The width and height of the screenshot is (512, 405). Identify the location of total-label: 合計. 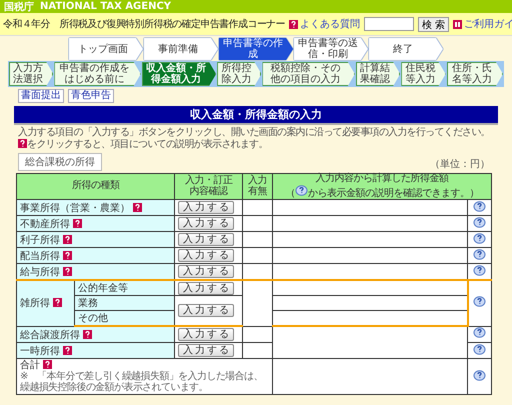
(30, 365).